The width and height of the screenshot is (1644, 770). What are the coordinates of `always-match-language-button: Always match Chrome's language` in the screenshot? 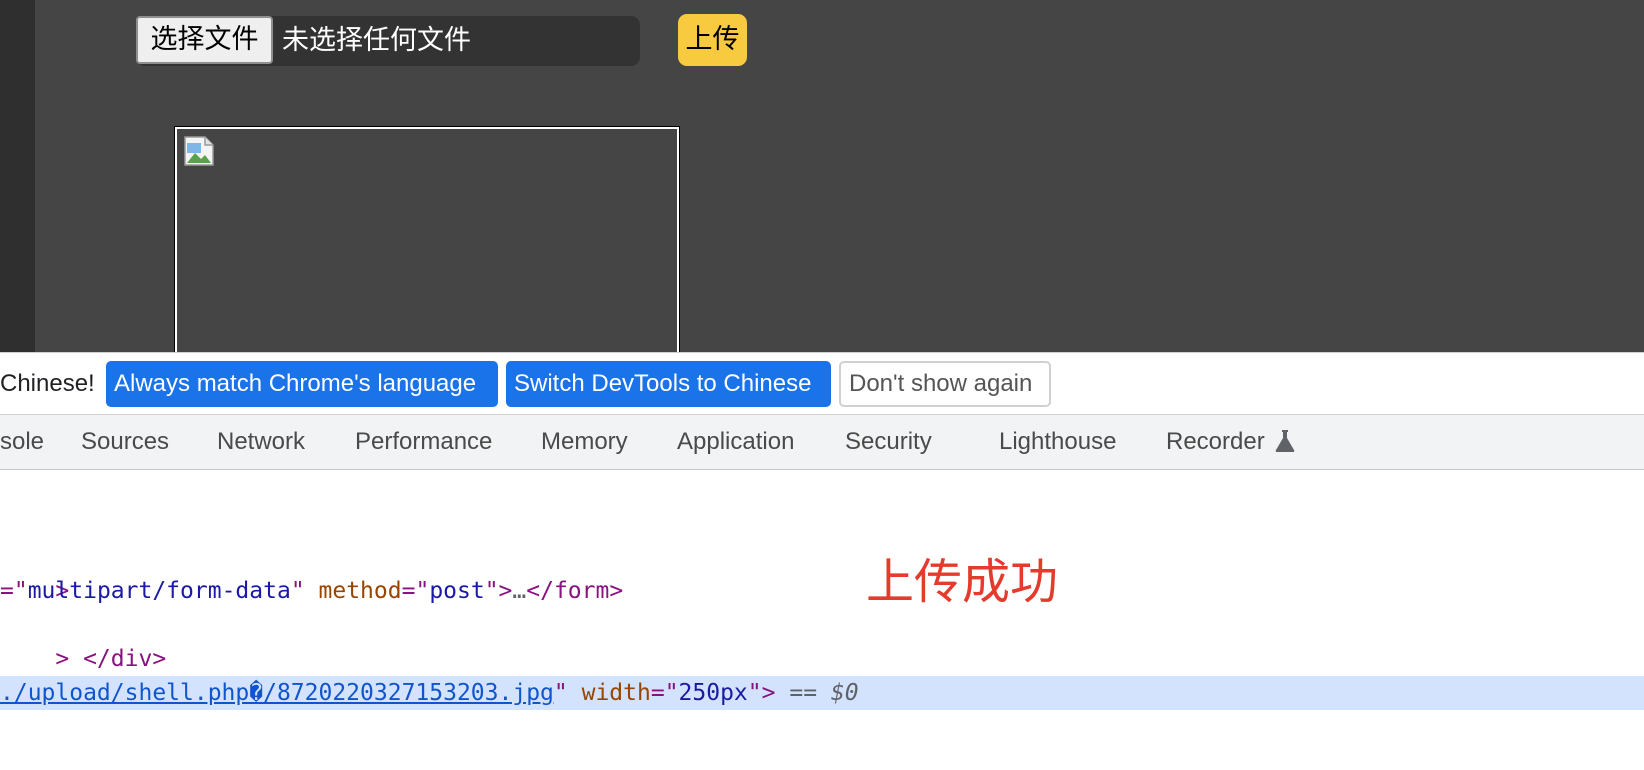 It's located at (302, 384).